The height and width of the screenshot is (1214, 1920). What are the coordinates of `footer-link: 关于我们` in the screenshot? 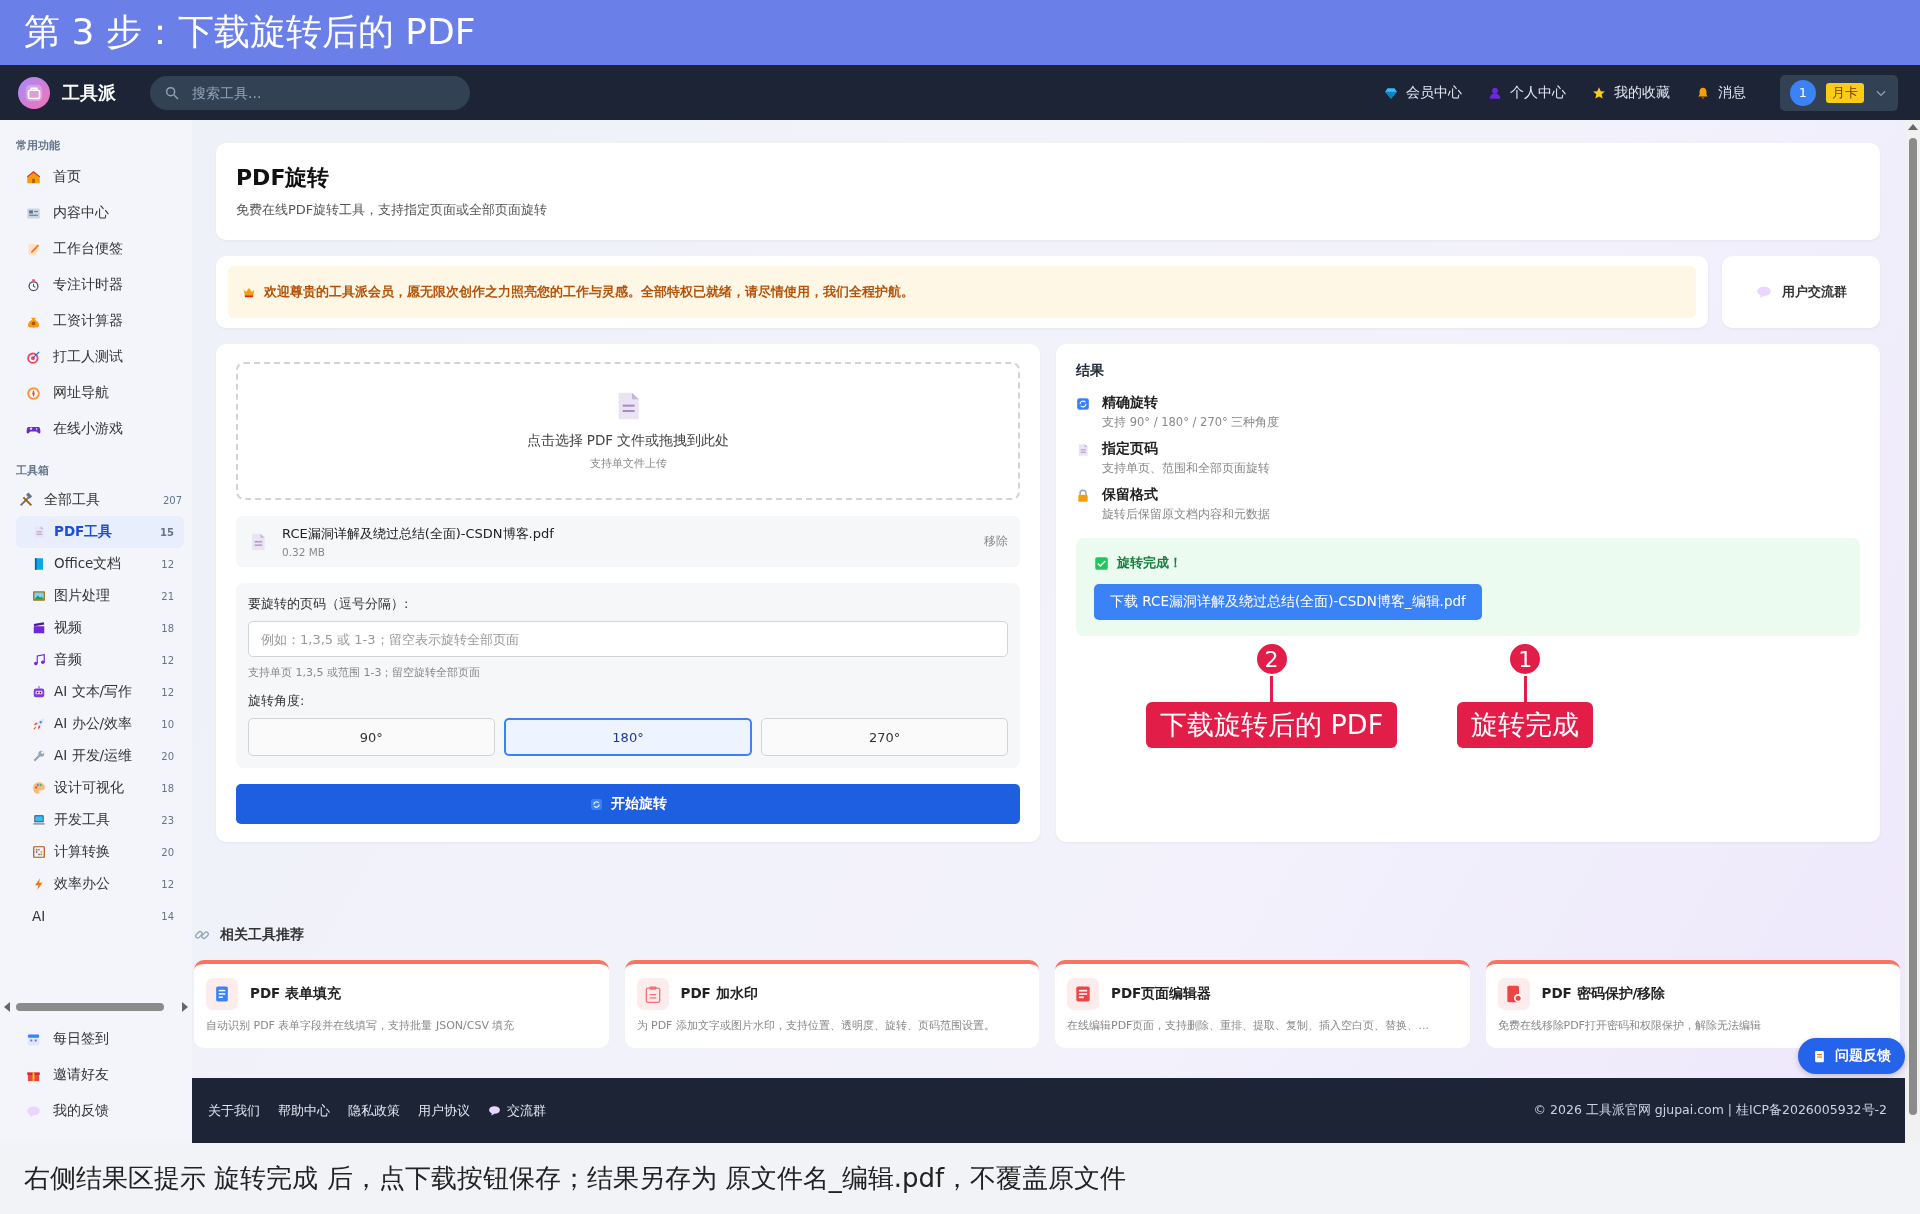 It's located at (234, 1110).